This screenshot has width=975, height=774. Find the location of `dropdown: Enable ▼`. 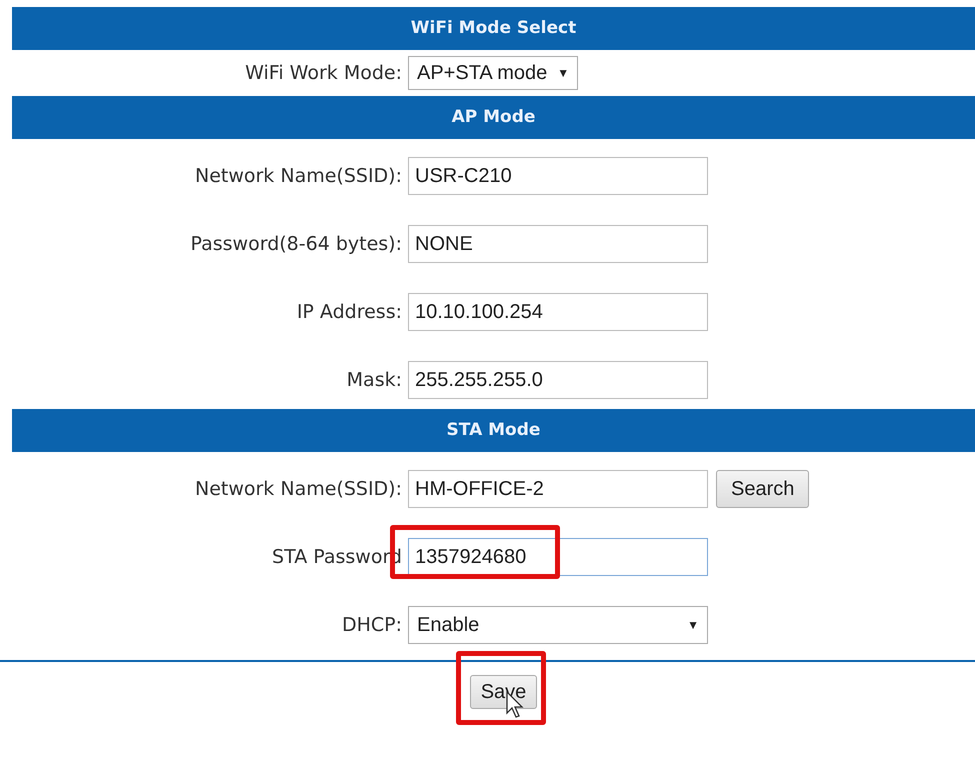

dropdown: Enable ▼ is located at coordinates (558, 625).